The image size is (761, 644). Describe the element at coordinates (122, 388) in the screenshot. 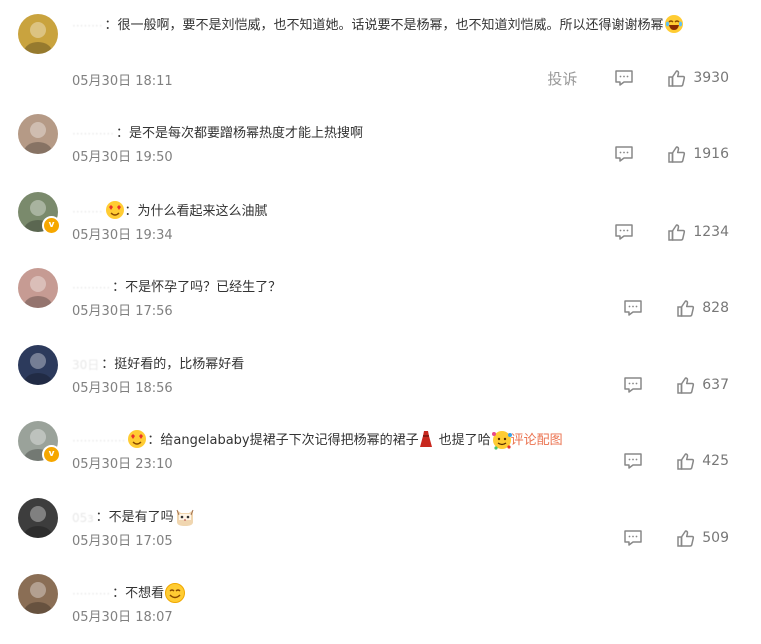

I see `timestamp: 05月30日 18:56` at that location.